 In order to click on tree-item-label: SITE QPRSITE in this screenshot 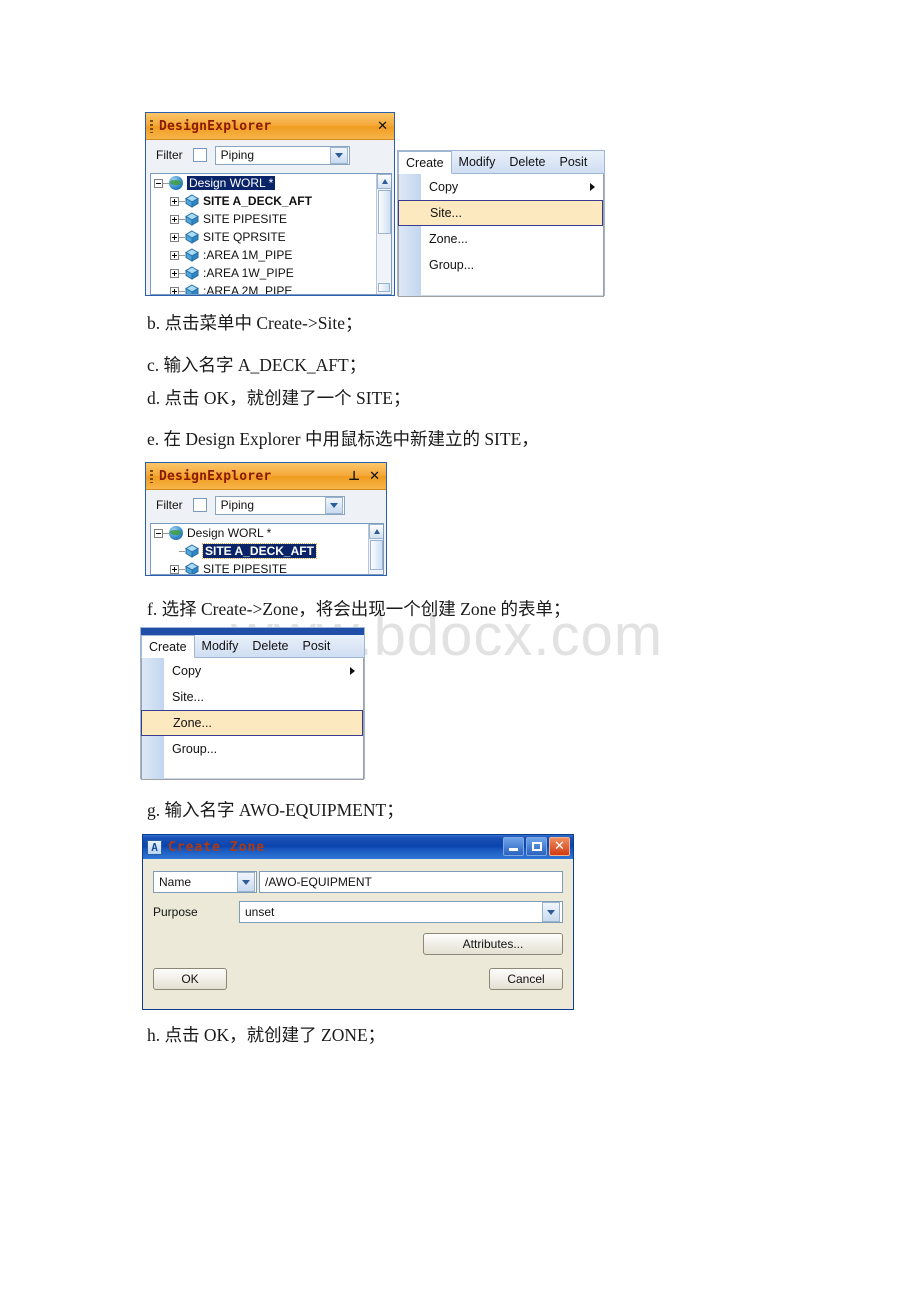, I will do `click(244, 237)`.